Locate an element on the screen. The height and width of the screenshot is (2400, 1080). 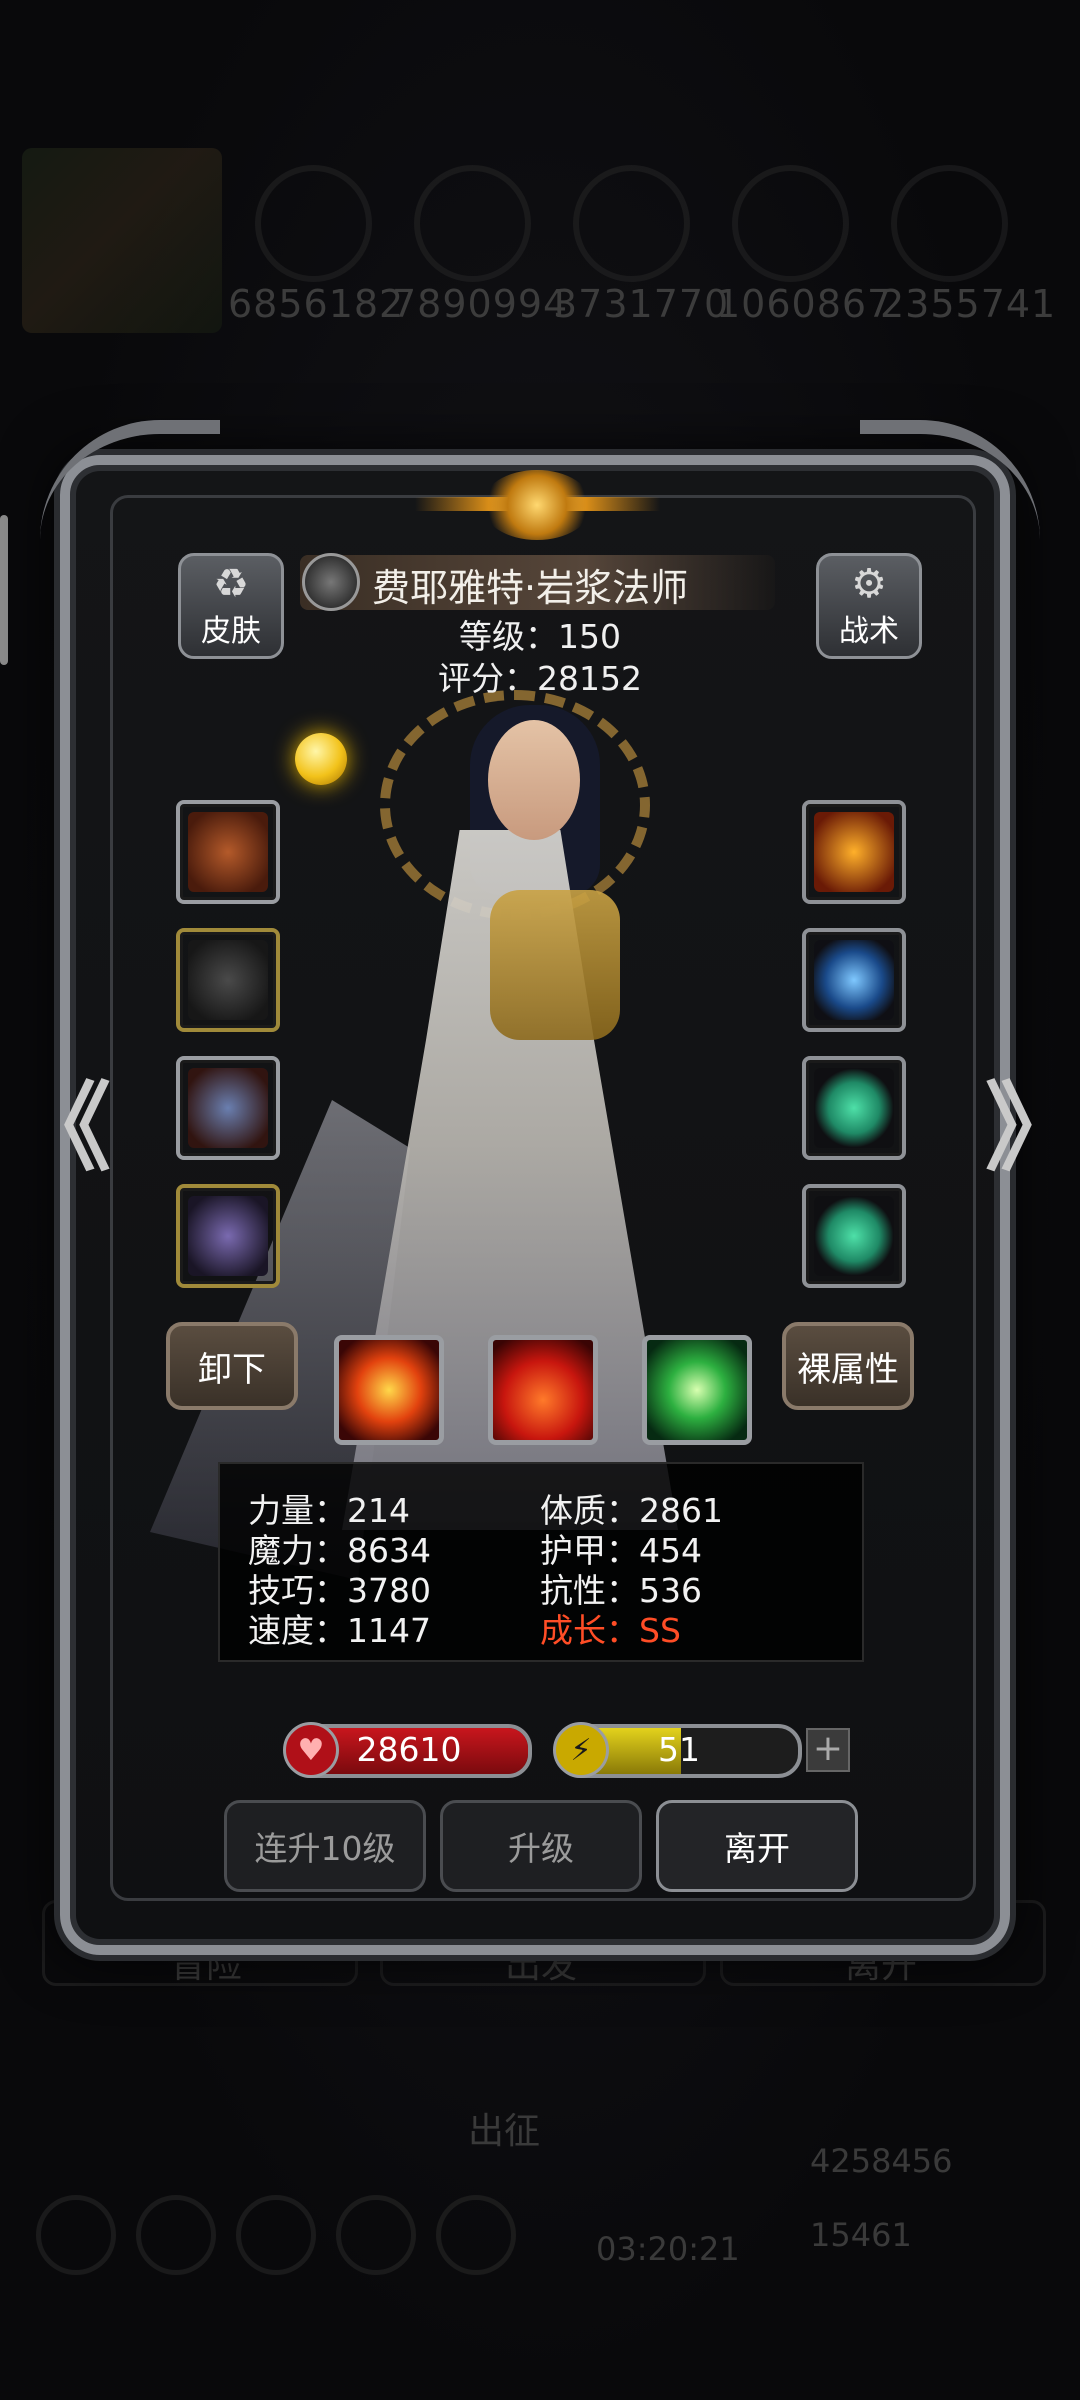
level-up-button: 升级 is located at coordinates (541, 1846).